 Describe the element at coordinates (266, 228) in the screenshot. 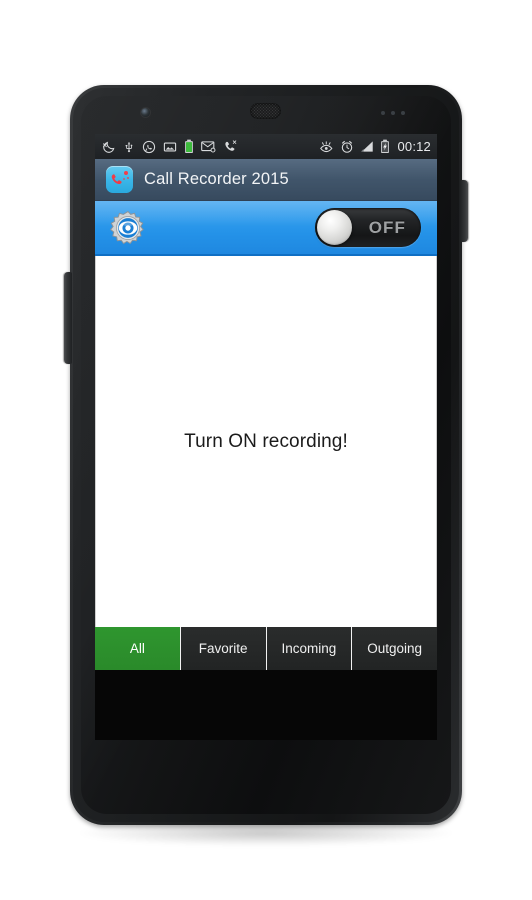

I see `recording-toggle-bar: OFF` at that location.